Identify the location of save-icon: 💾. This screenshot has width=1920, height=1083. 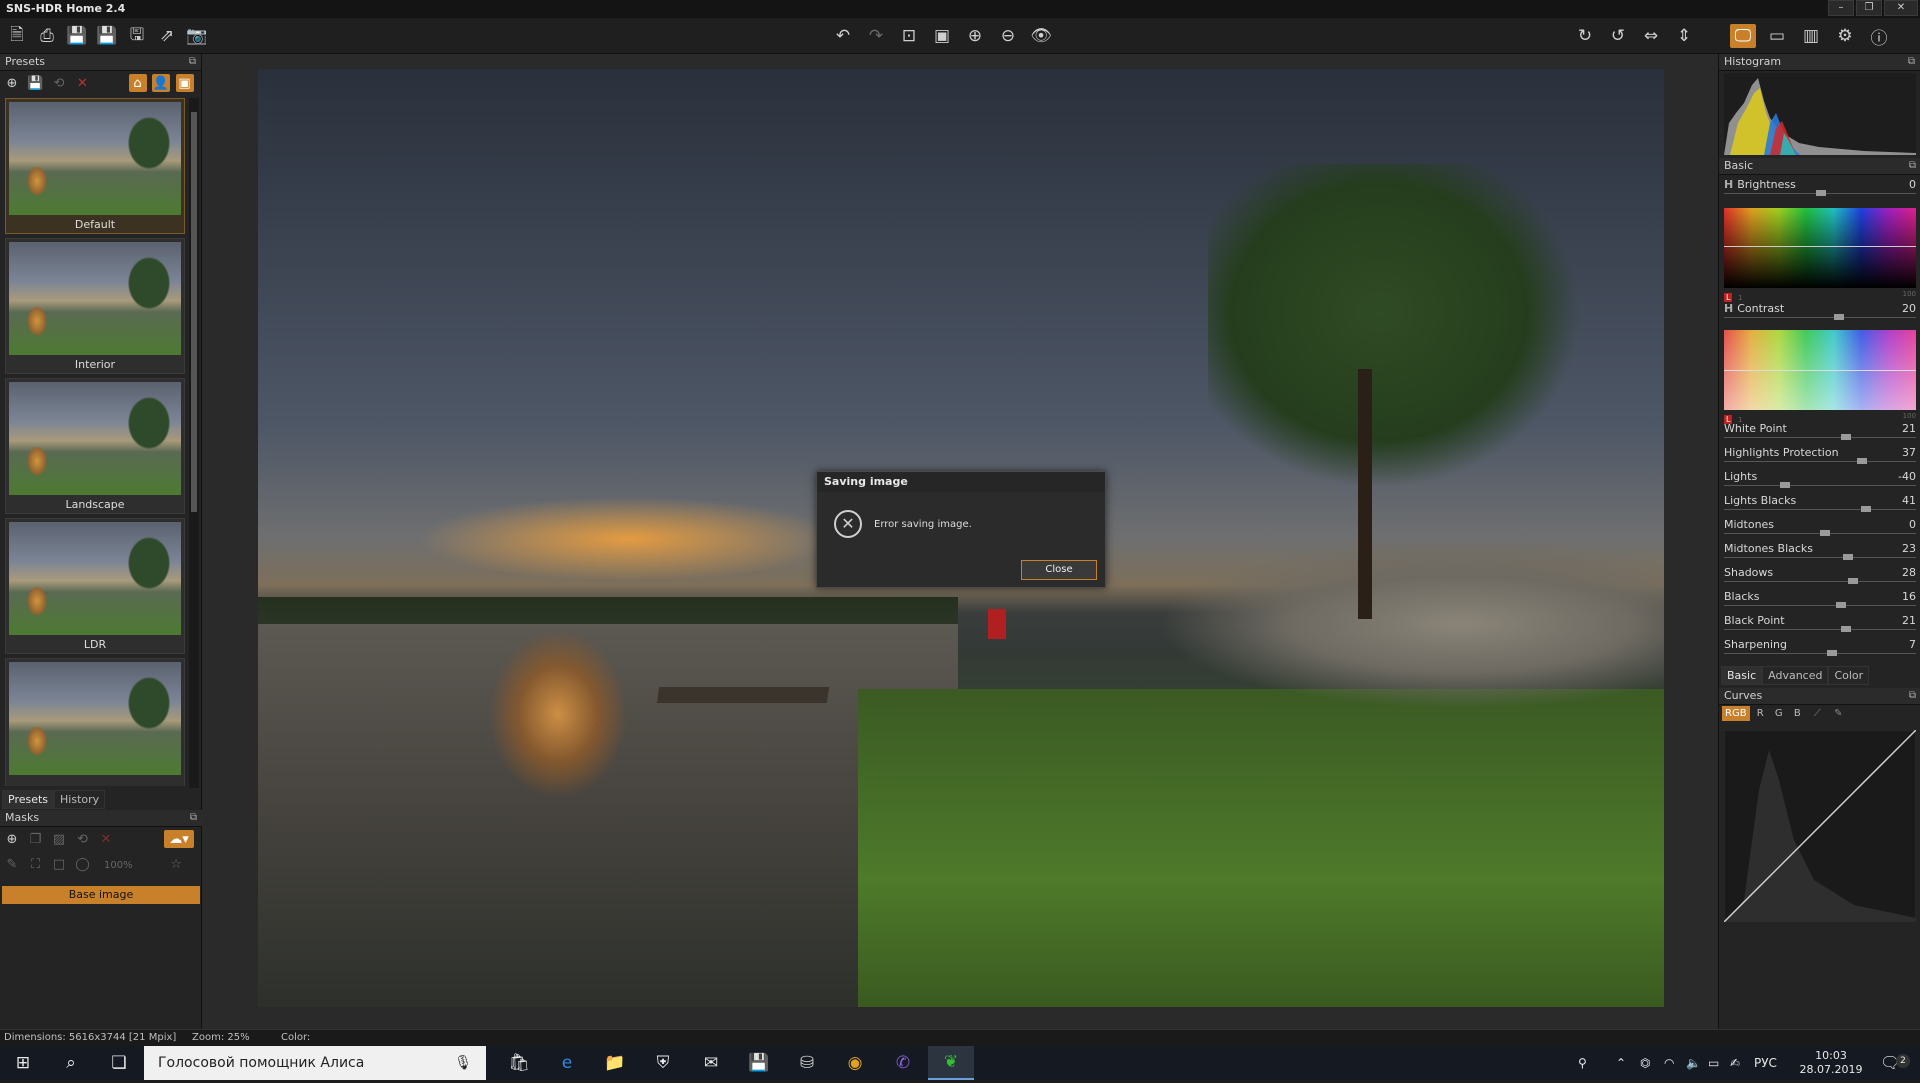
(107, 36).